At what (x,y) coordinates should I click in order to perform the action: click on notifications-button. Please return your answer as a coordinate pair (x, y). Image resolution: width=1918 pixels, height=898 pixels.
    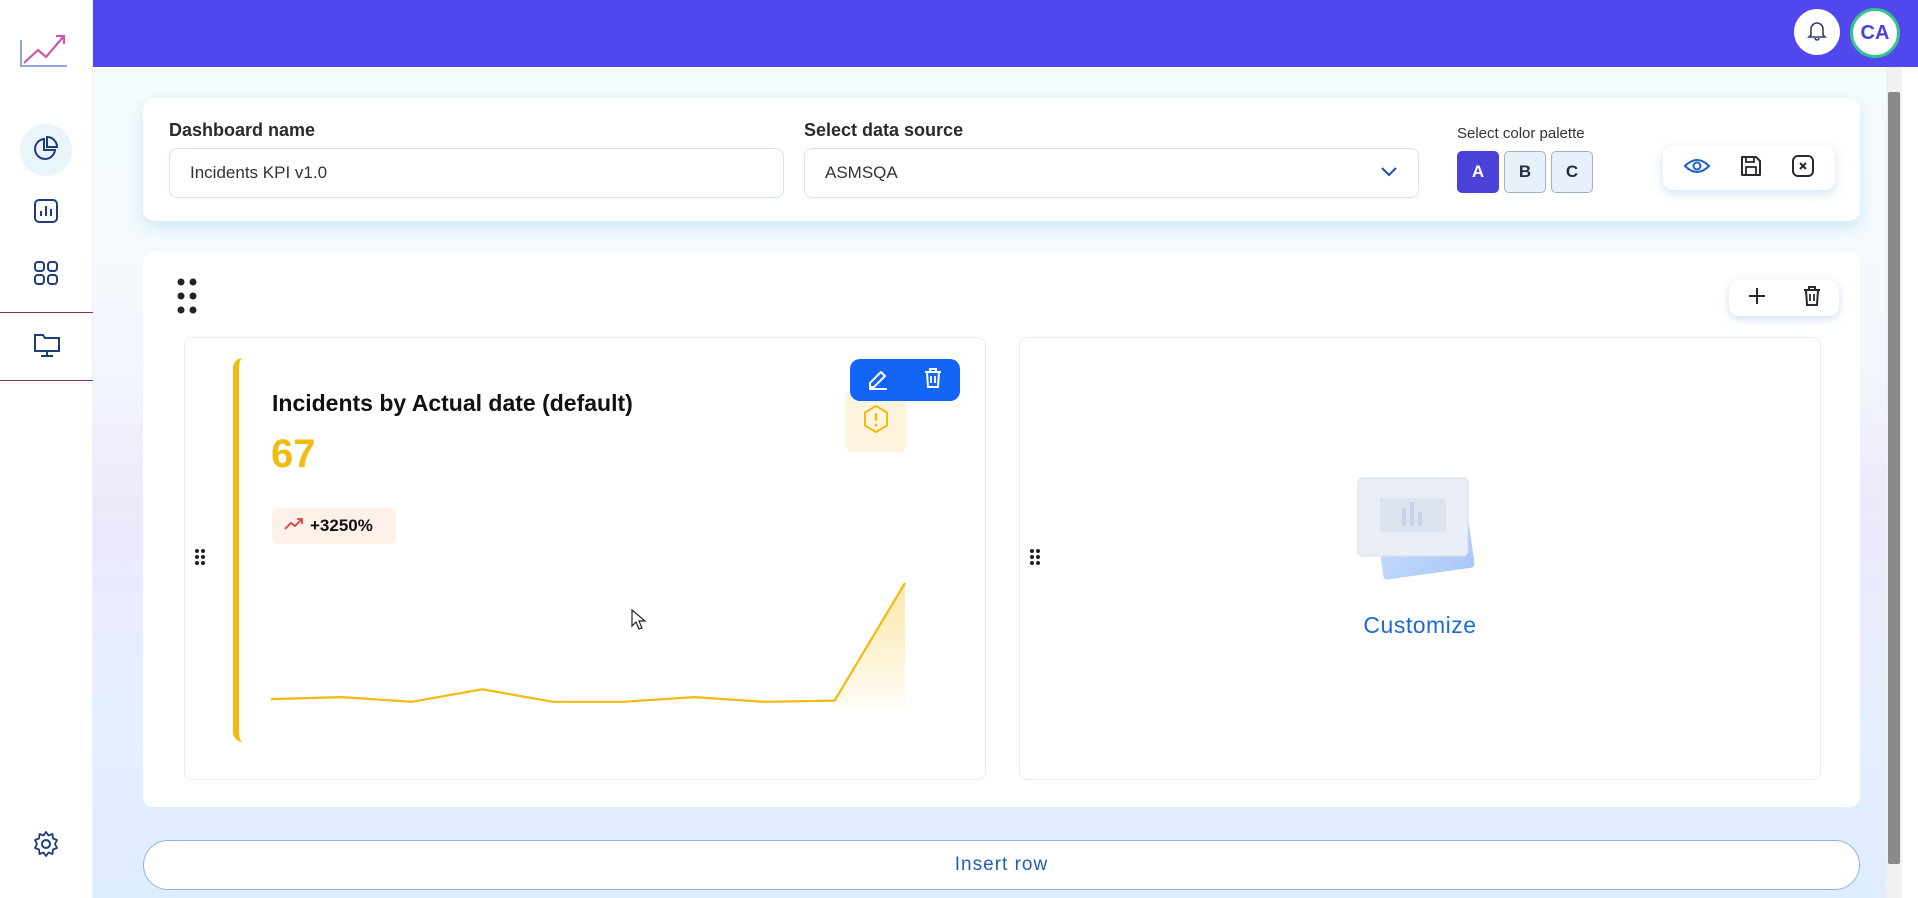
    Looking at the image, I should click on (1817, 32).